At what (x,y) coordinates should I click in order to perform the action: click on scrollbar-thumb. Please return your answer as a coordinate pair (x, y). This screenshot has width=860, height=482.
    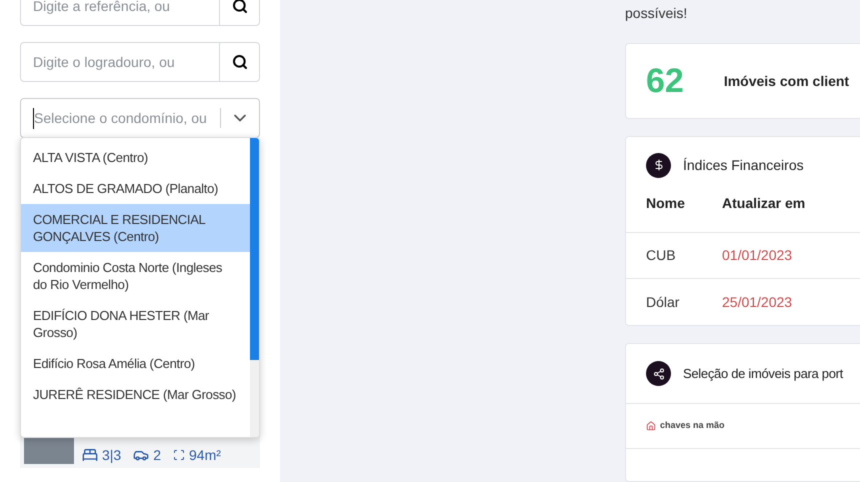
    Looking at the image, I should click on (254, 249).